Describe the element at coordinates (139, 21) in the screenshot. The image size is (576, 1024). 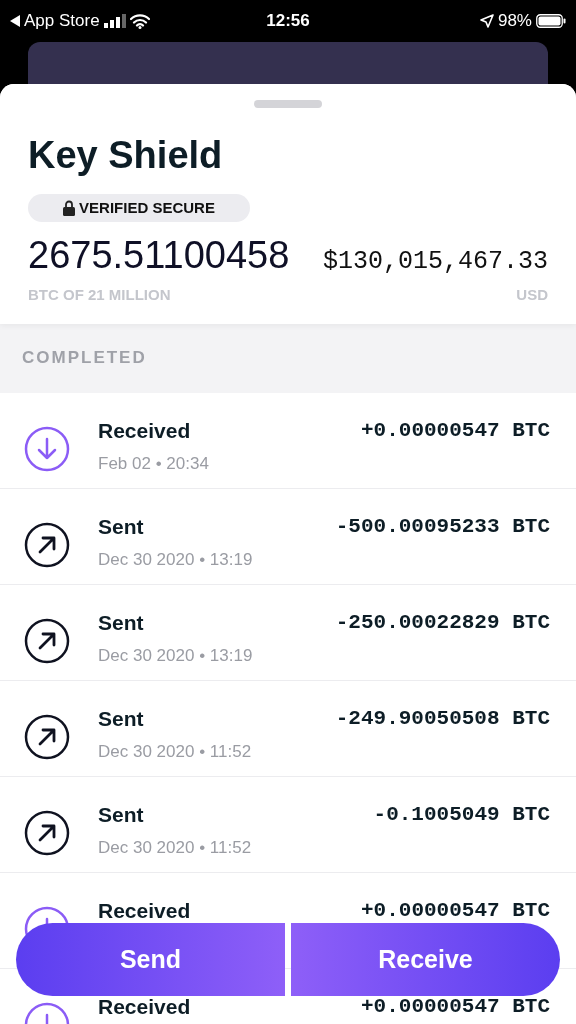
I see `wifi-icon` at that location.